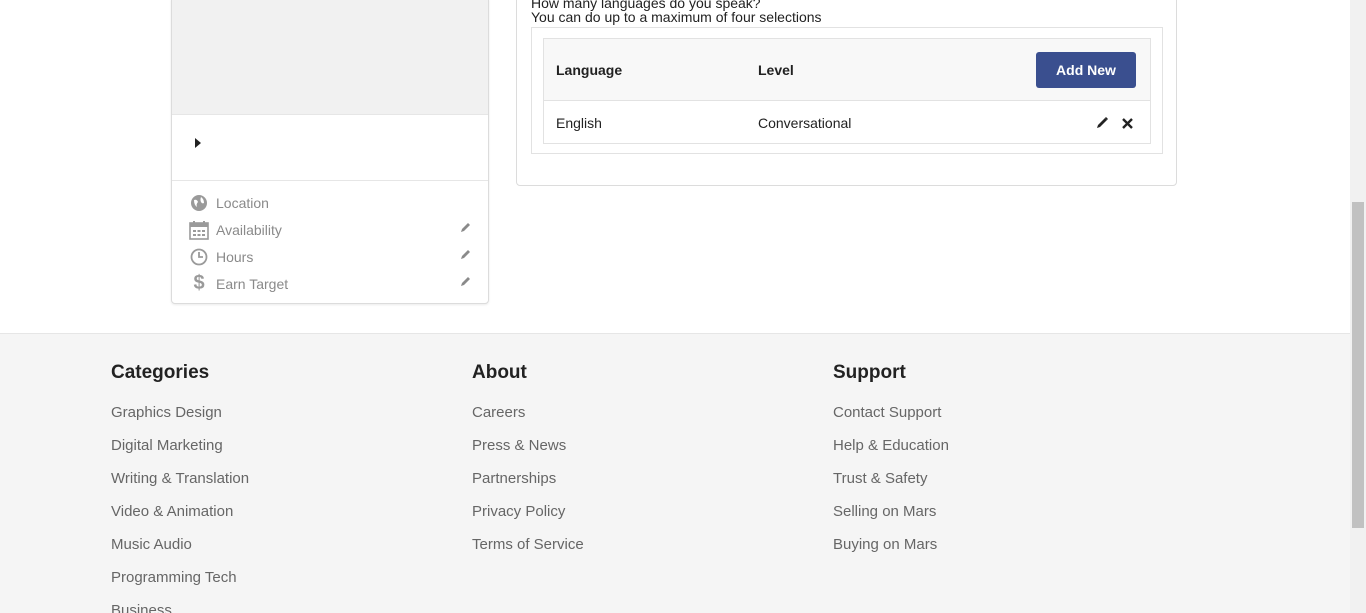  What do you see at coordinates (199, 203) in the screenshot?
I see `globe-icon` at bounding box center [199, 203].